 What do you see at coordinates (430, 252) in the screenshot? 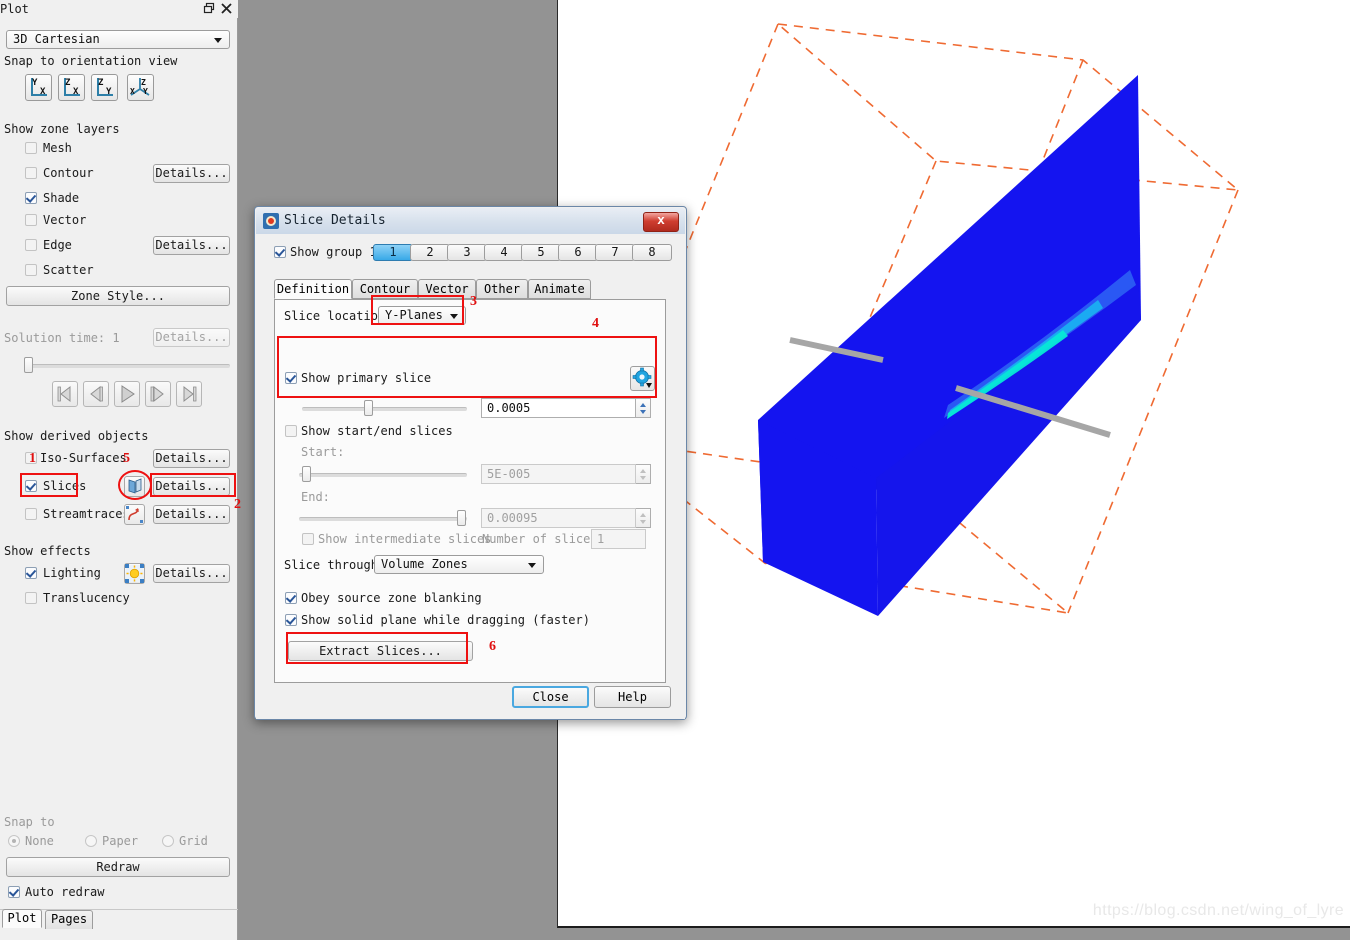
I see `group-button-2: 2` at bounding box center [430, 252].